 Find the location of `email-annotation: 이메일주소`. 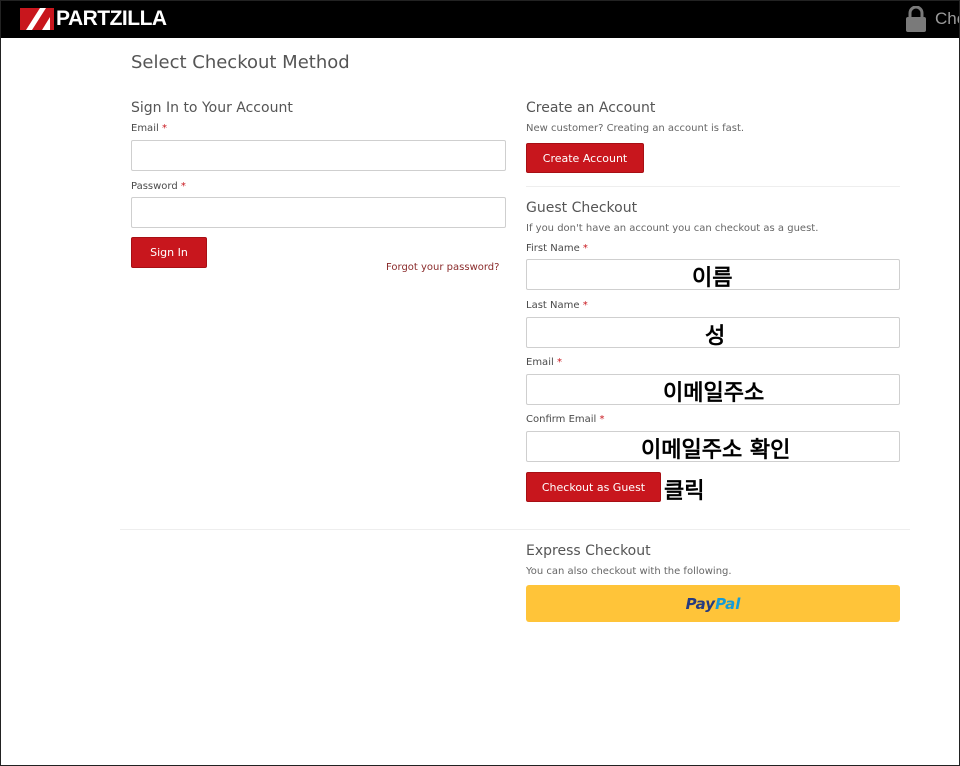

email-annotation: 이메일주소 is located at coordinates (714, 393).